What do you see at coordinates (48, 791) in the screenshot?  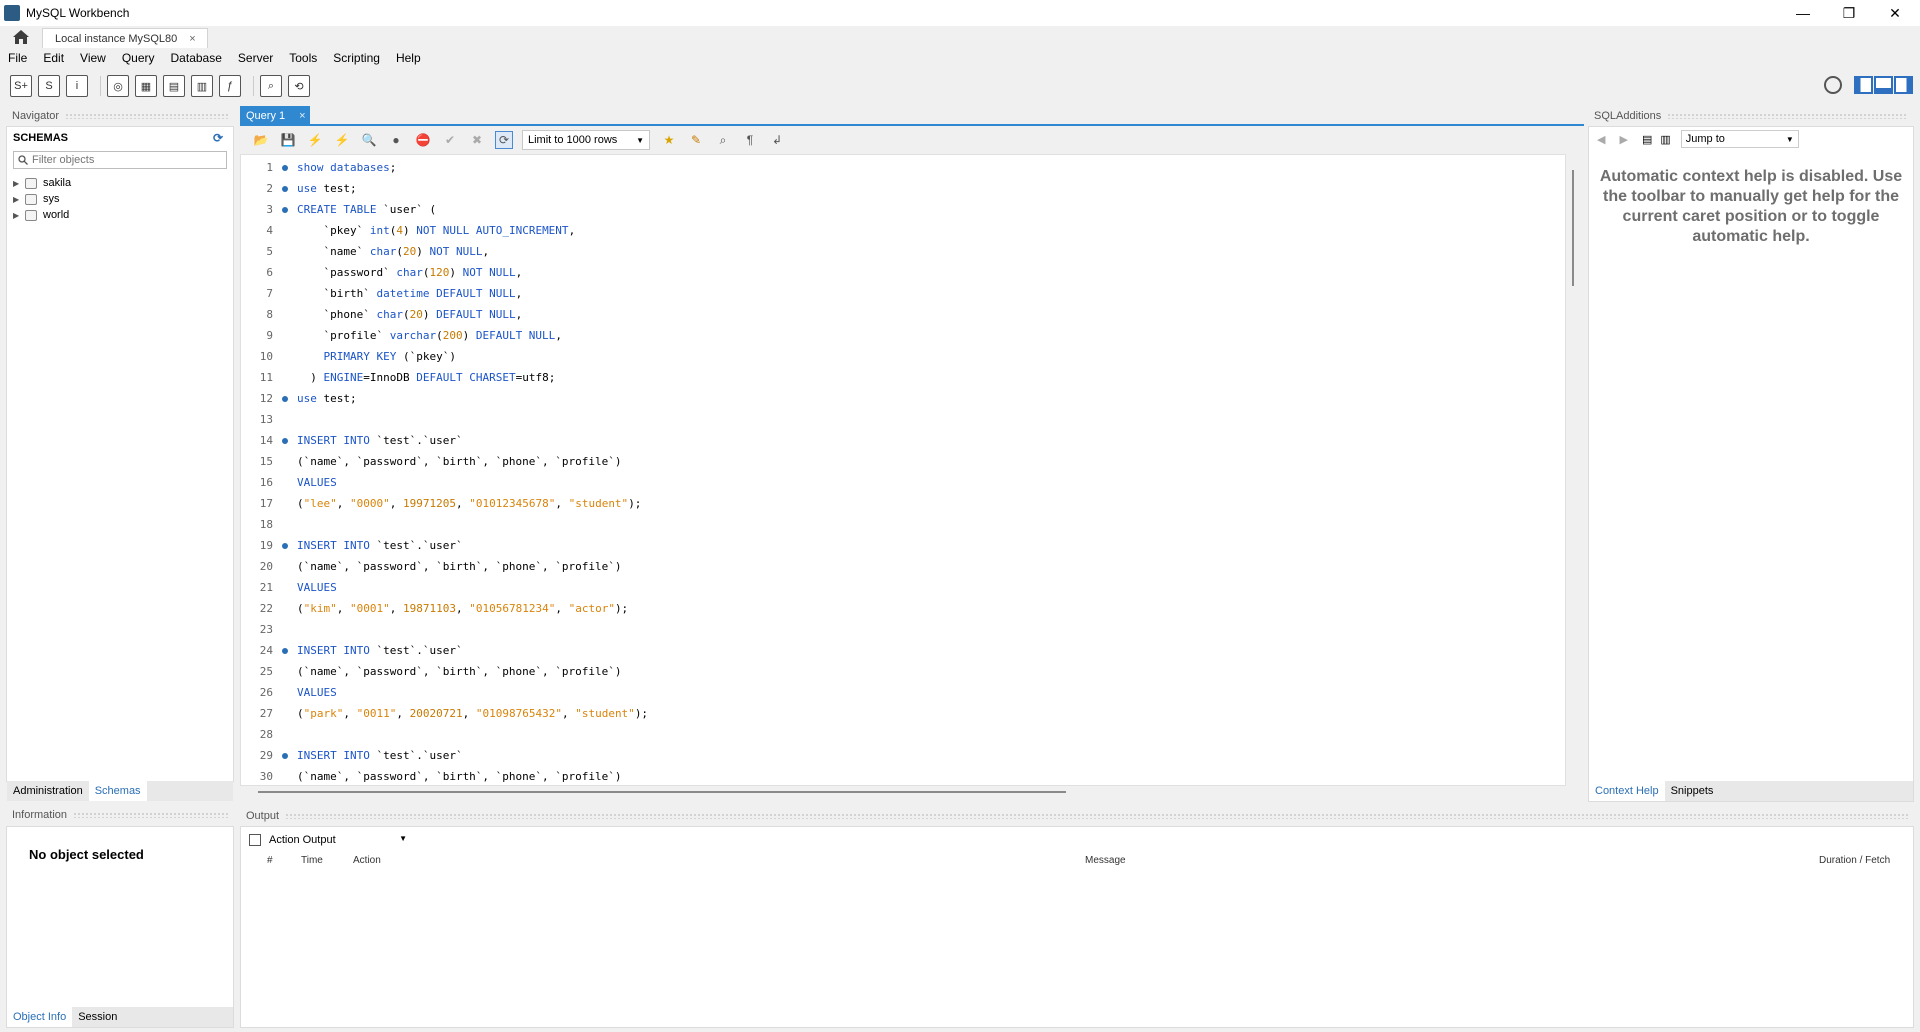 I see `tab-administration: Administration` at bounding box center [48, 791].